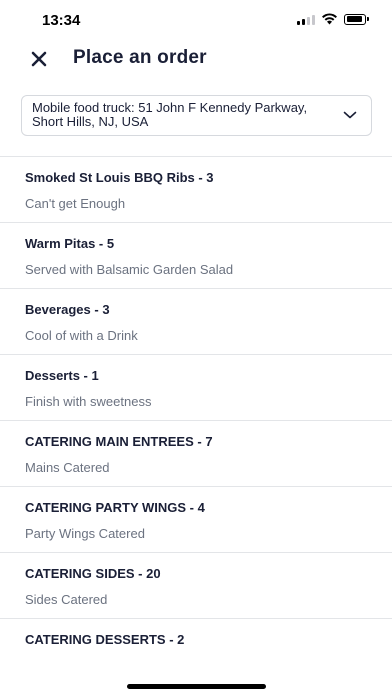  What do you see at coordinates (140, 57) in the screenshot?
I see `page-title: Place an order` at bounding box center [140, 57].